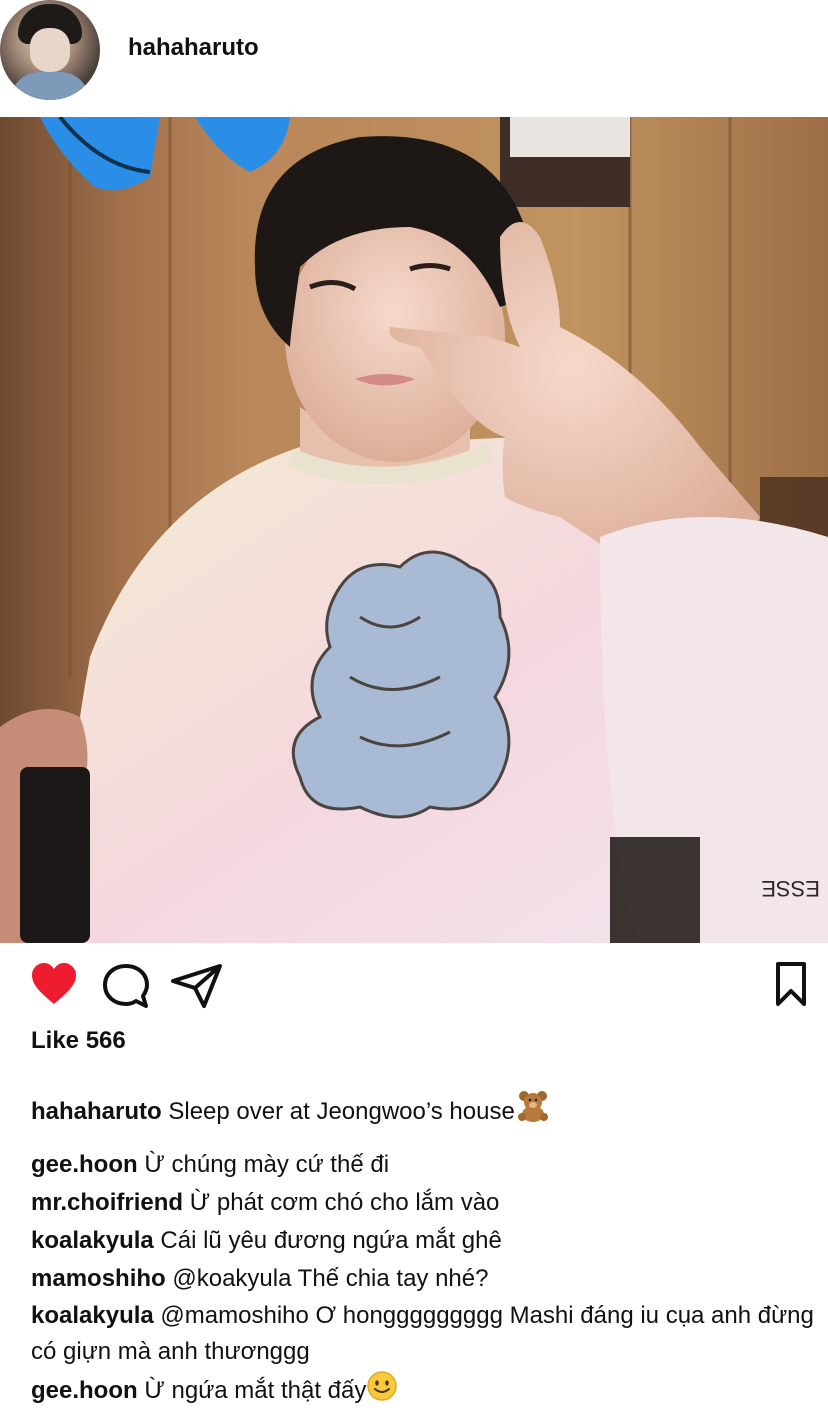  What do you see at coordinates (330, 1278) in the screenshot?
I see `comment-text: @koakyula Thế chia tay nhé?` at bounding box center [330, 1278].